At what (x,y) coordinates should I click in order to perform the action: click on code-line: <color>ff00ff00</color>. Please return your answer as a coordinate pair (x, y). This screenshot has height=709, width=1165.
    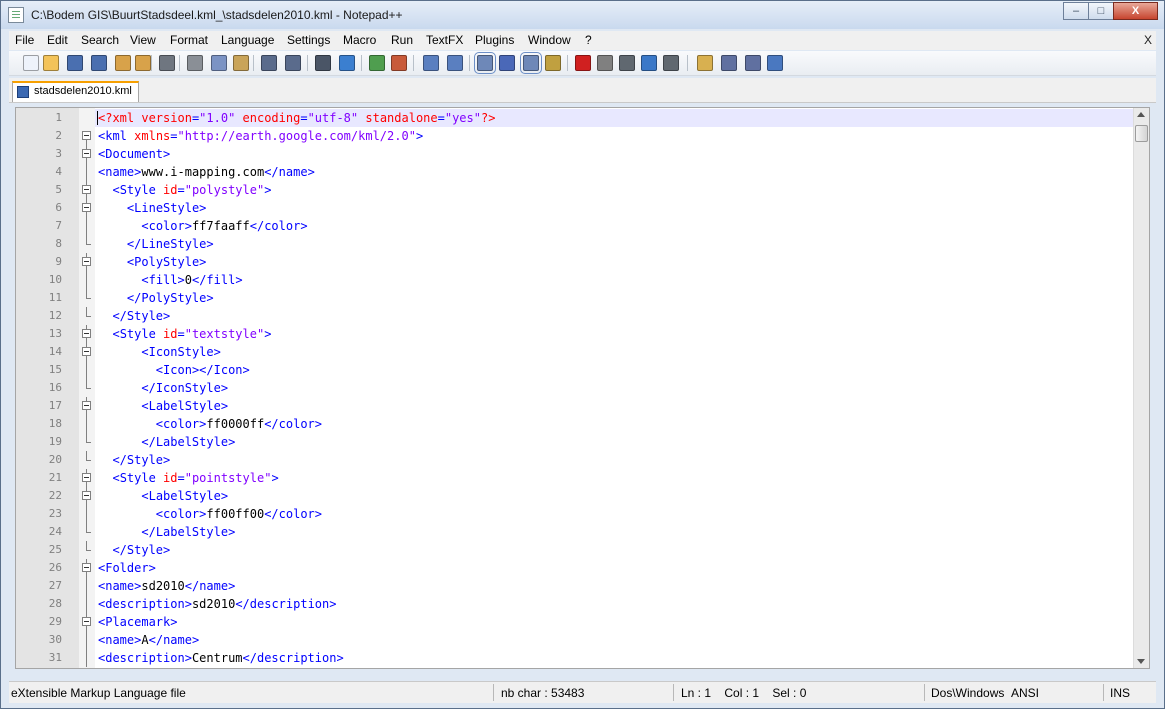
    Looking at the image, I should click on (614, 514).